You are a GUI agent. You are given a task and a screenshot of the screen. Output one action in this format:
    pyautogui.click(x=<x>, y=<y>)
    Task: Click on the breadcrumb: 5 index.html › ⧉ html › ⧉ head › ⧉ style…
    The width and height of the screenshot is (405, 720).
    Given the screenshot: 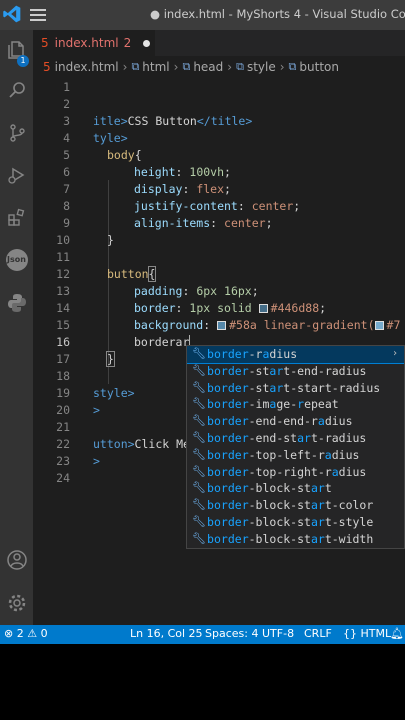 What is the action you would take?
    pyautogui.click(x=219, y=67)
    